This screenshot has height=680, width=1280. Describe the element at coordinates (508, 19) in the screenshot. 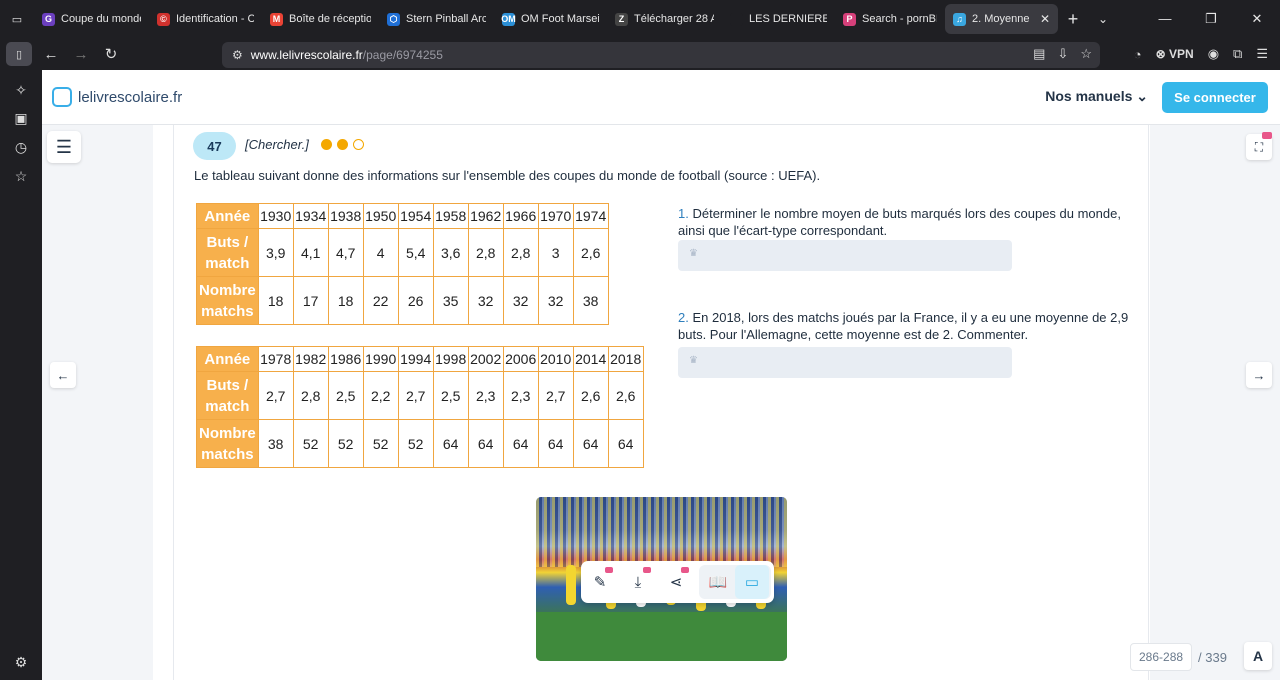

I see `tab-favicon-icon: OM` at that location.